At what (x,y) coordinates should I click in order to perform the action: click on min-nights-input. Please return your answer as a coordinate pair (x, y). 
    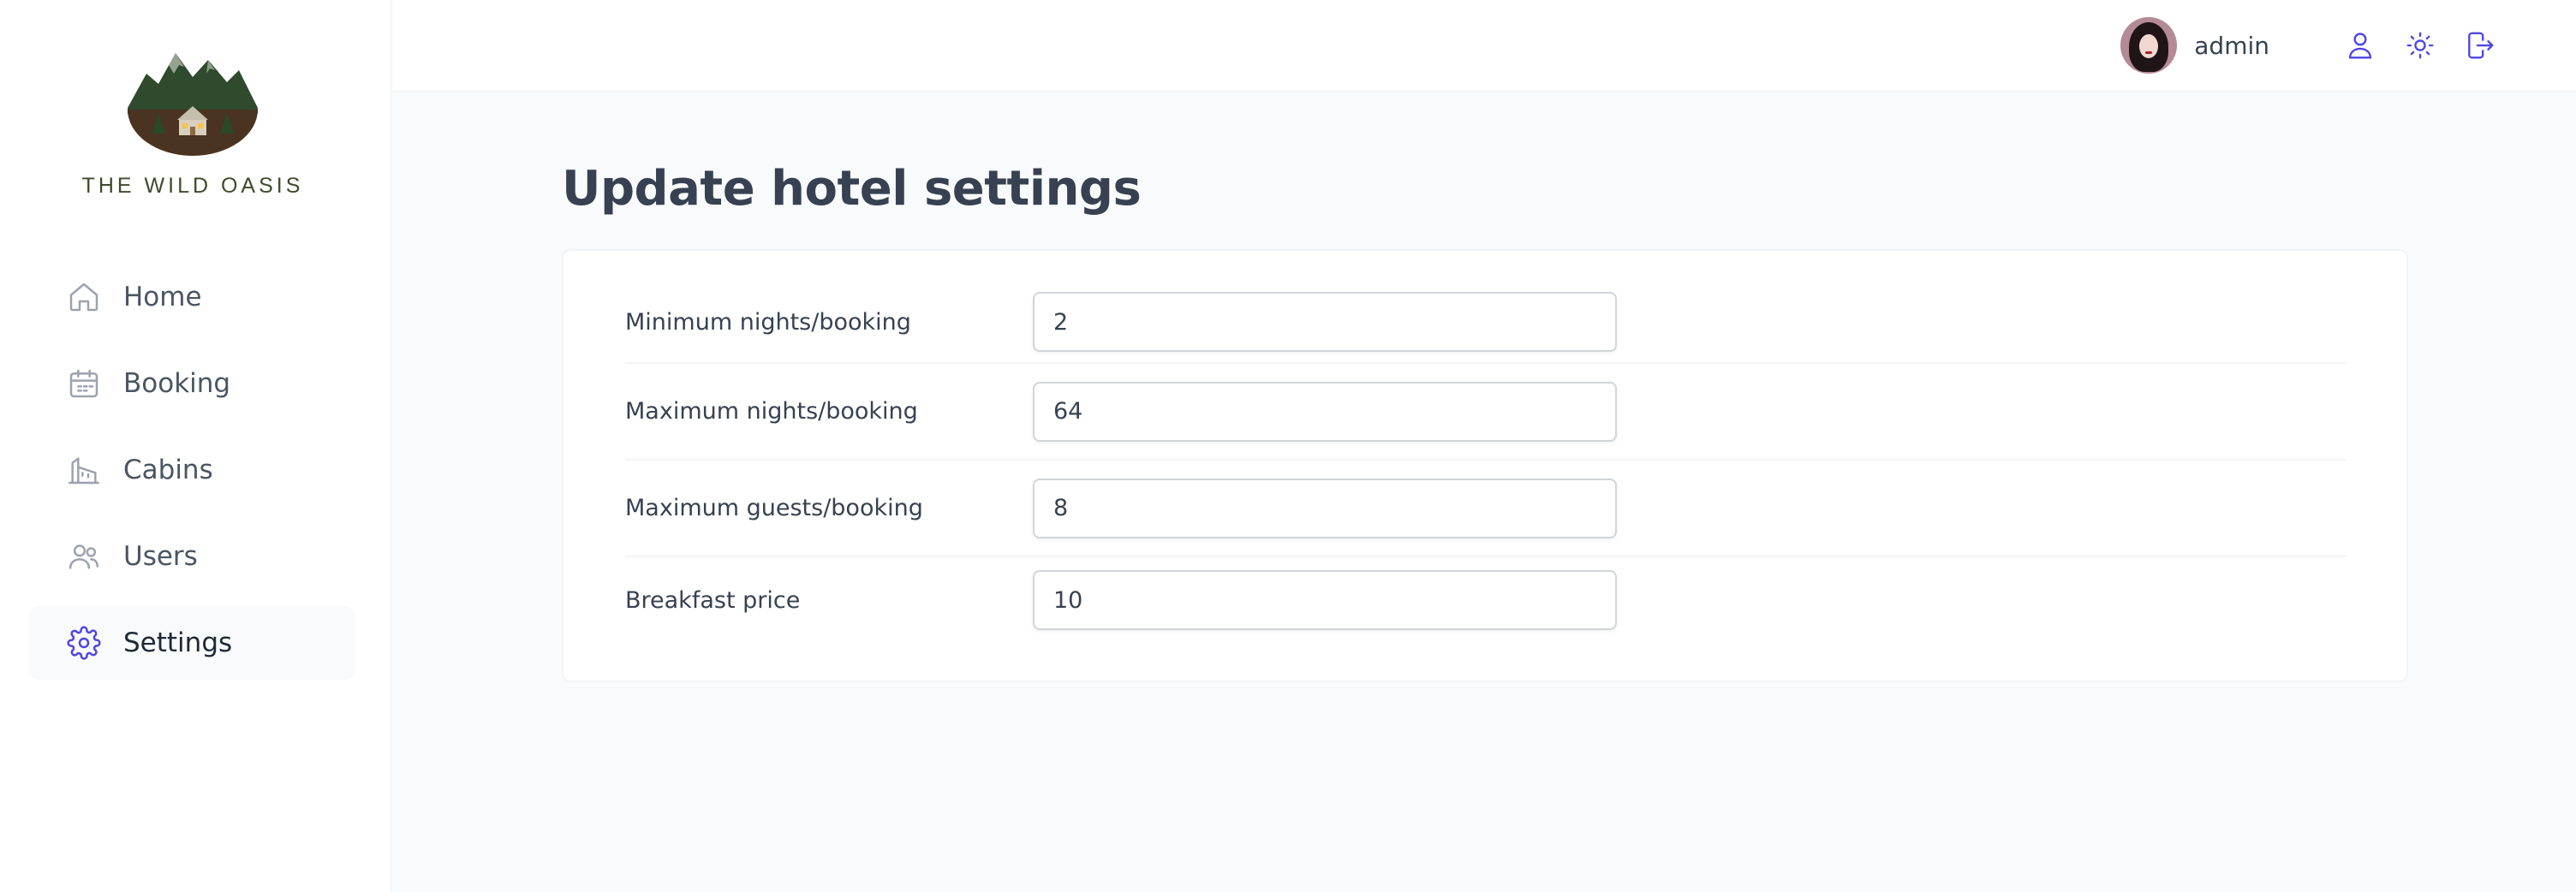
    Looking at the image, I should click on (1325, 322).